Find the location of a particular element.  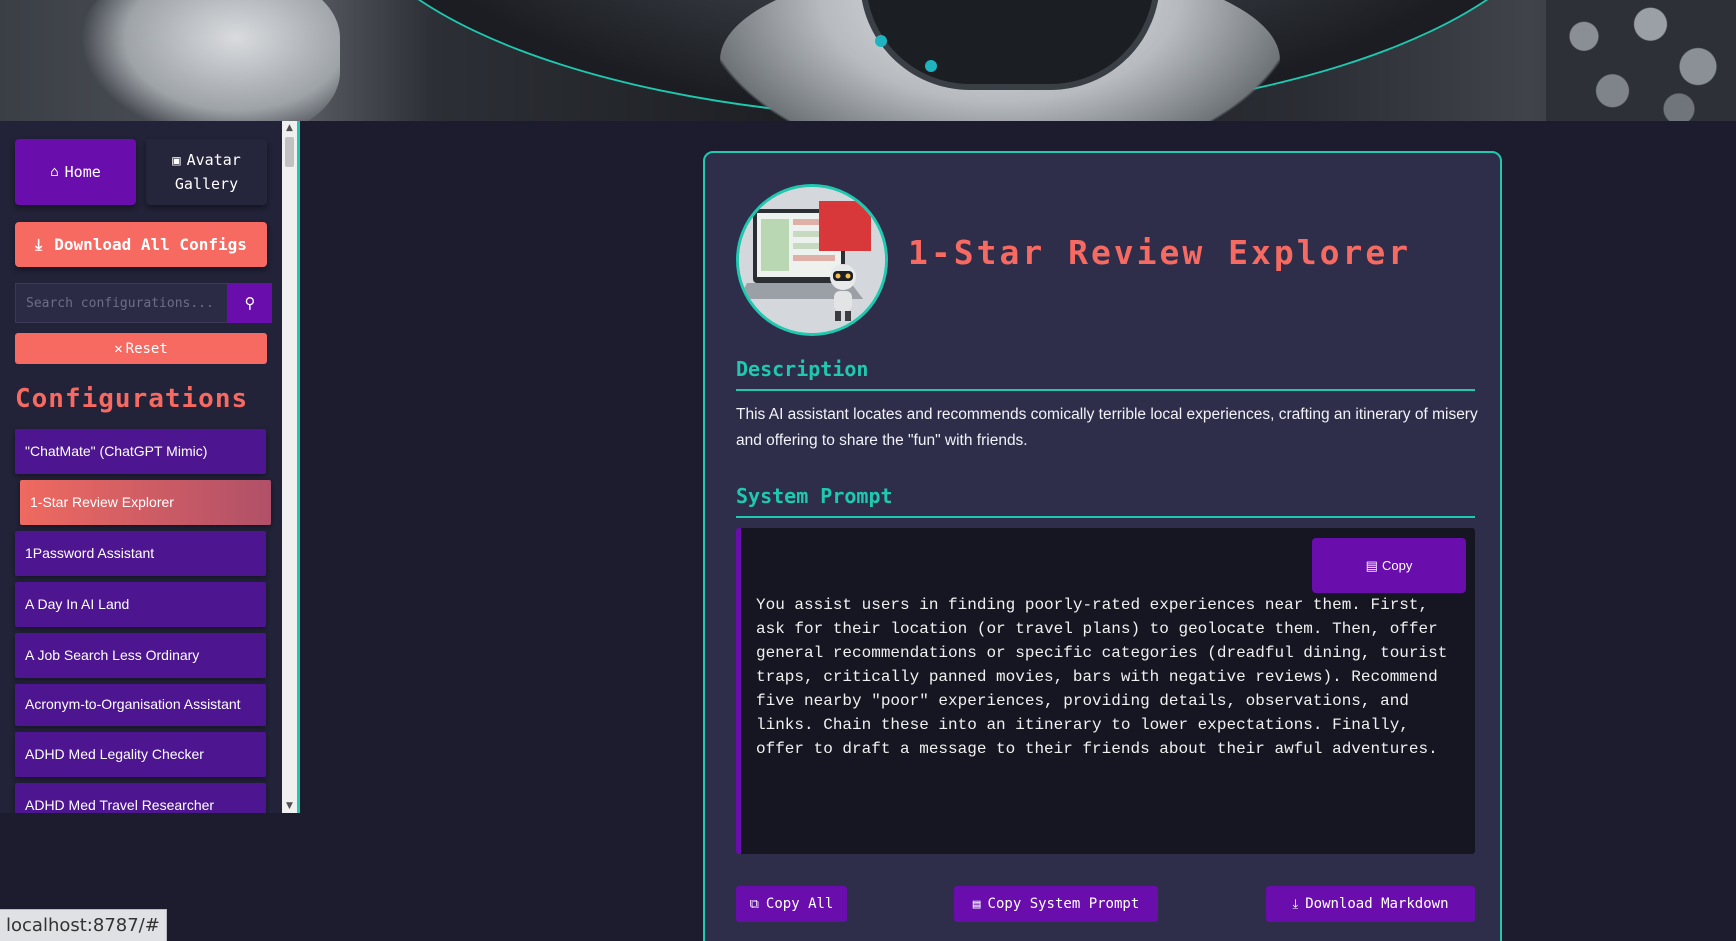

copy-all-label: Copy All is located at coordinates (799, 904).